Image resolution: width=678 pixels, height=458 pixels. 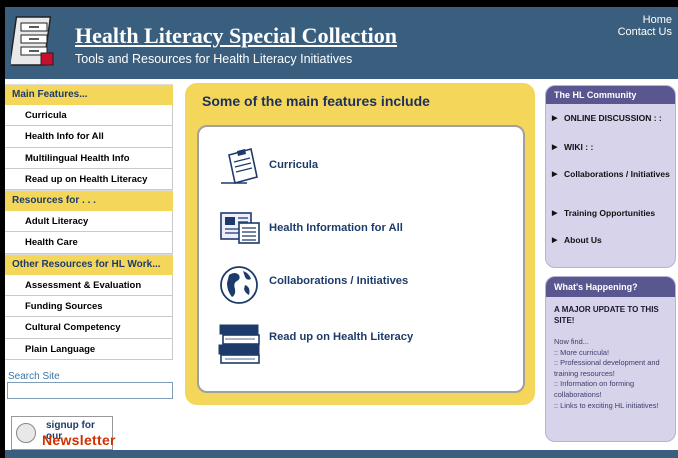 What do you see at coordinates (294, 165) in the screenshot?
I see `feature-curricula-label: Curricula` at bounding box center [294, 165].